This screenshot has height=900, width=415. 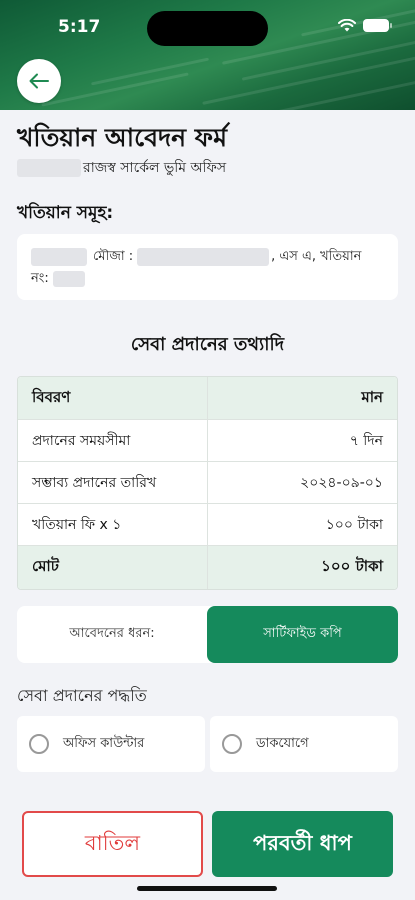 I want to click on table-row: প্রদানের সময়সীমা ৭ দিন, so click(x=207, y=440).